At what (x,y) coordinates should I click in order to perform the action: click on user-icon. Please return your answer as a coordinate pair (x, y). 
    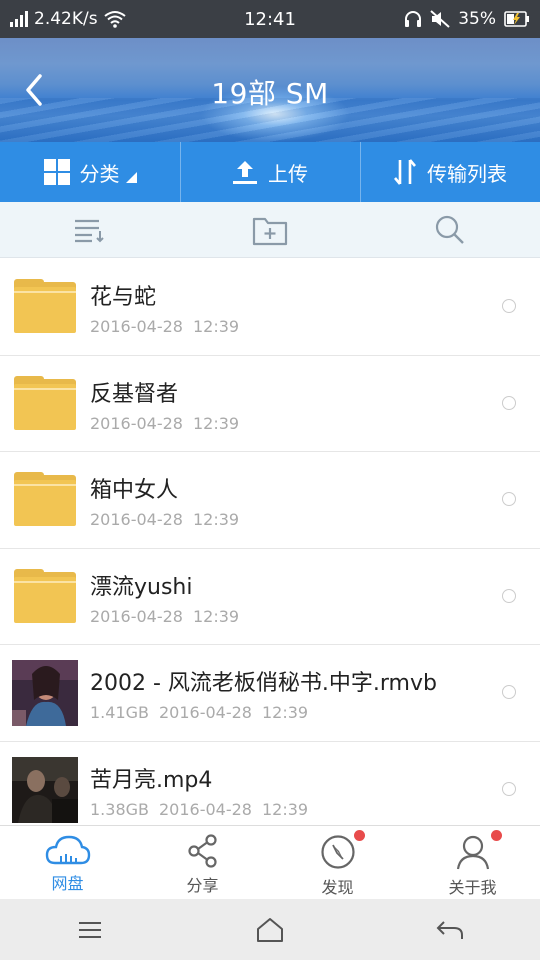
    Looking at the image, I should click on (472, 852).